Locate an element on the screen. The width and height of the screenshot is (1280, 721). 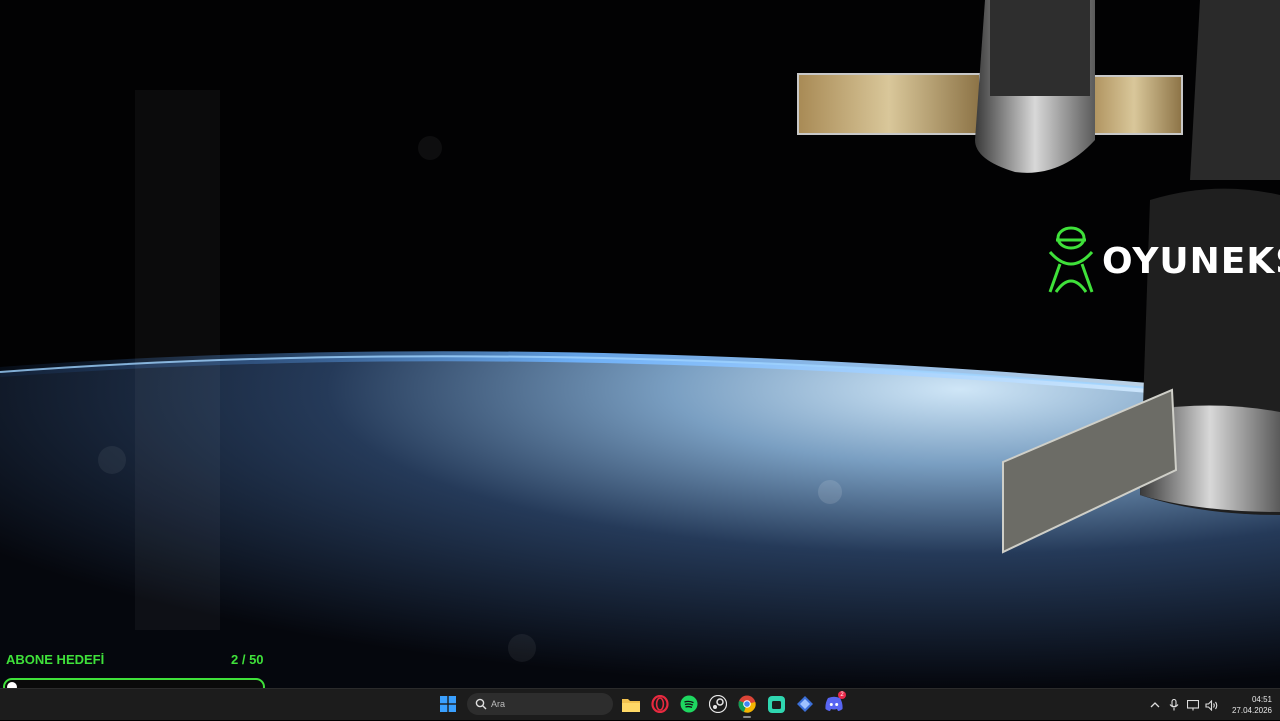
taskbar-app-steam is located at coordinates (718, 704).